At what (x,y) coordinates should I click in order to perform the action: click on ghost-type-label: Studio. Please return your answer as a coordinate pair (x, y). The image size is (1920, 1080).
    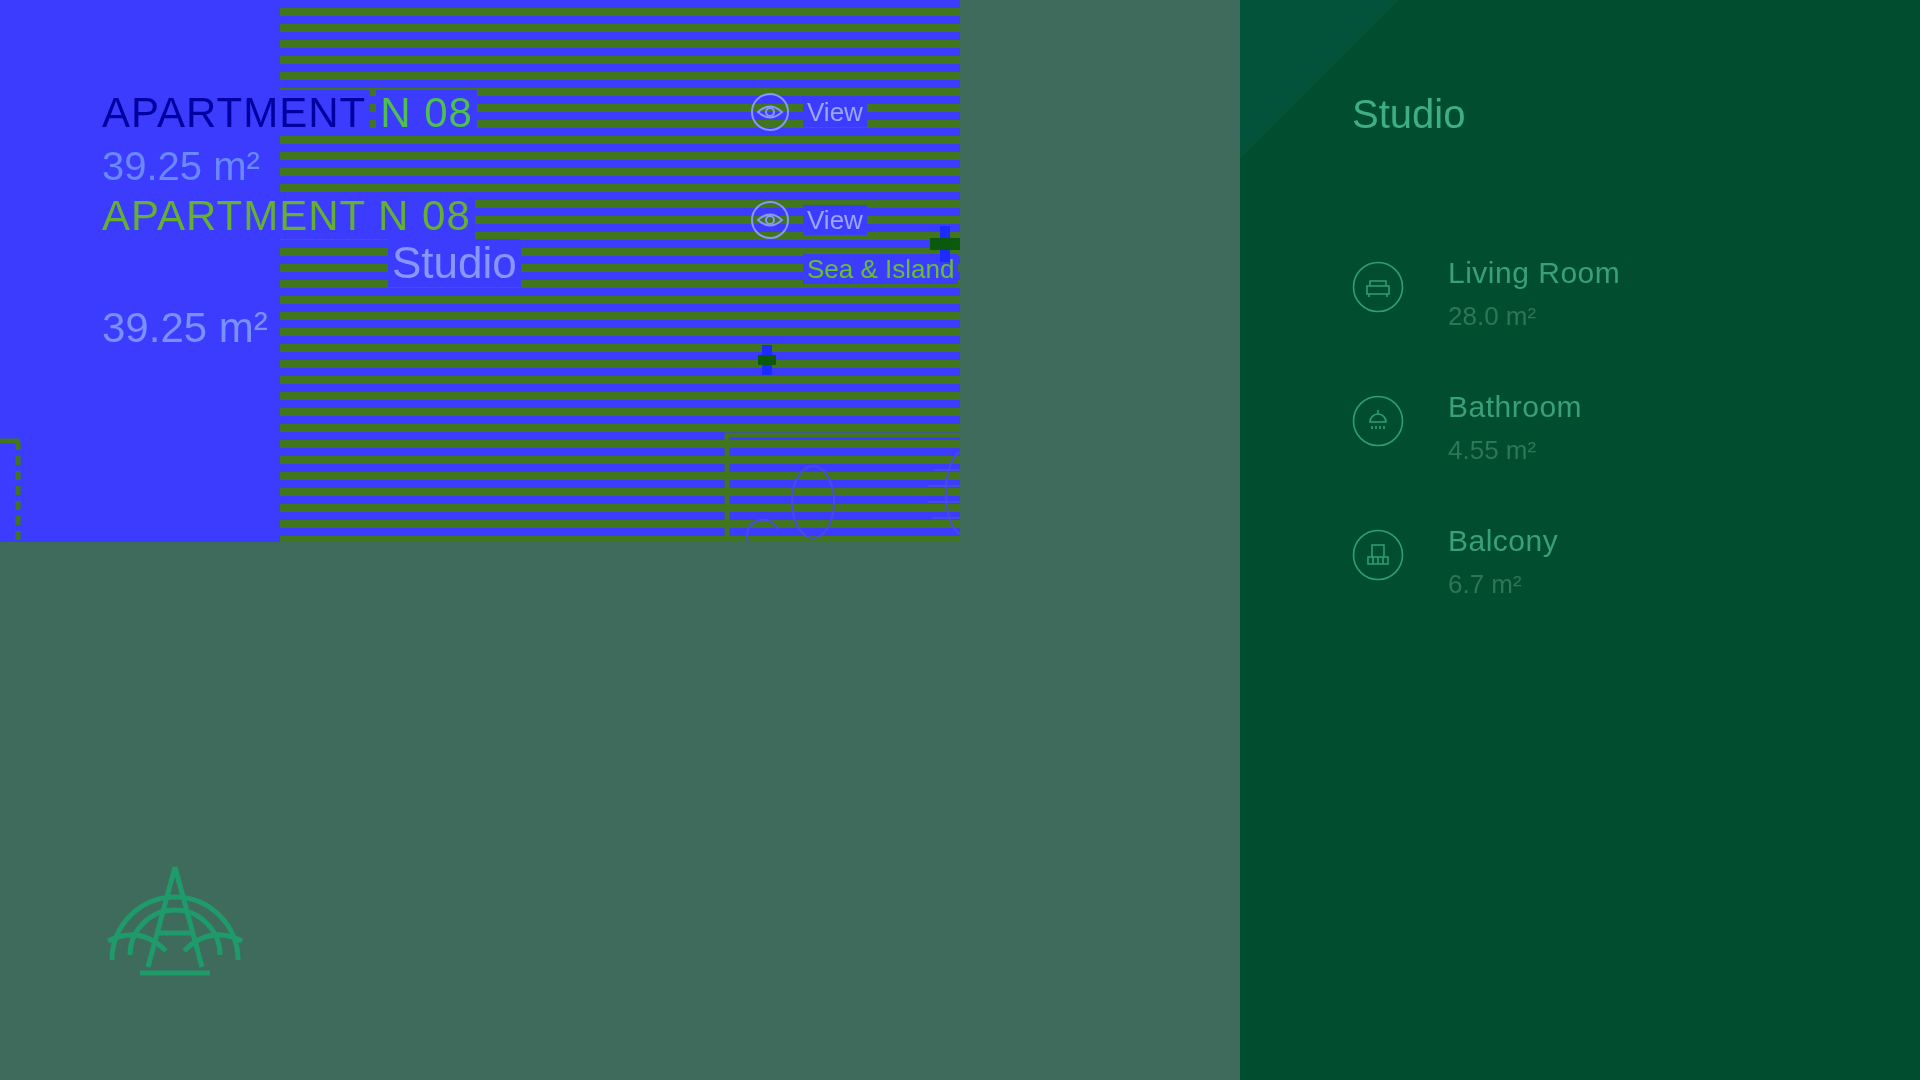
    Looking at the image, I should click on (454, 263).